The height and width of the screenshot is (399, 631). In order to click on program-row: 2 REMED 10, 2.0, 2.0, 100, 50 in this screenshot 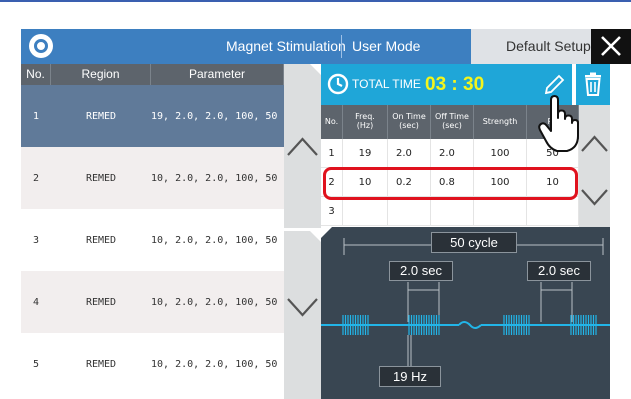, I will do `click(152, 178)`.